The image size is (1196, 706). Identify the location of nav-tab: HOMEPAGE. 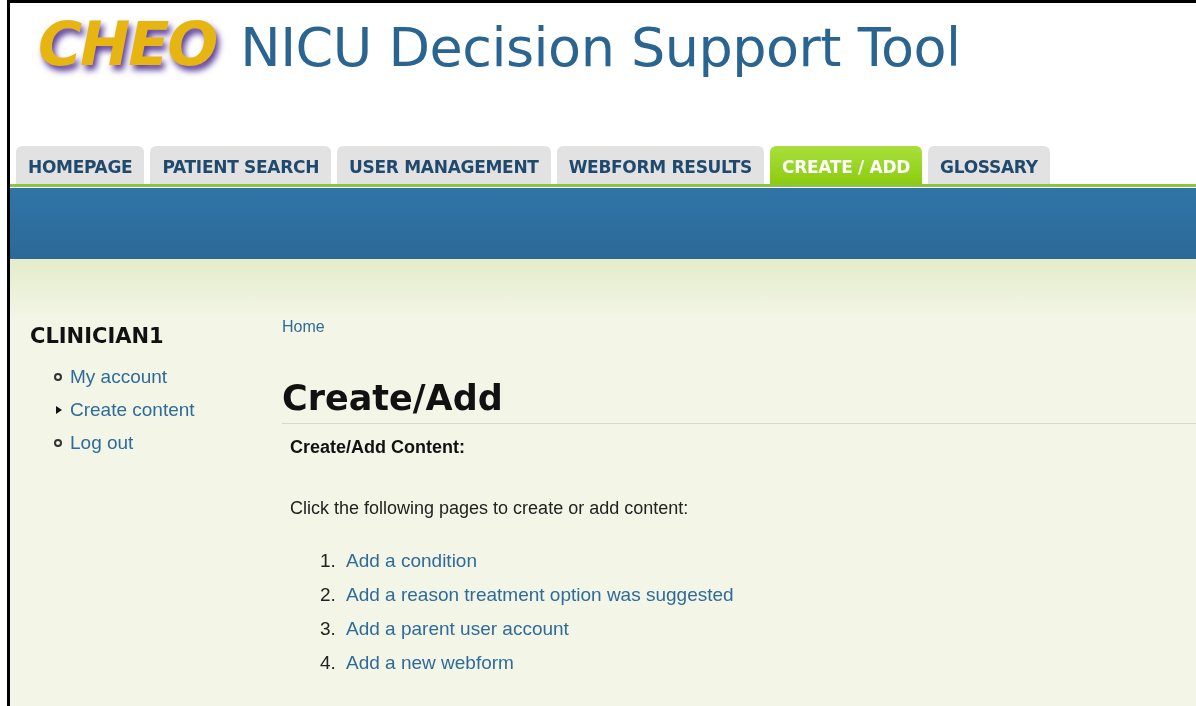
(80, 164).